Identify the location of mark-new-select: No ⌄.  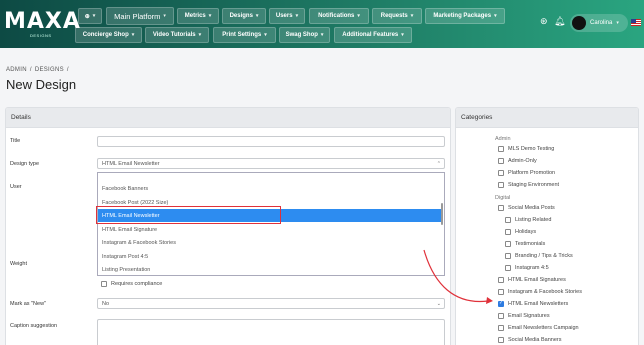
(271, 303).